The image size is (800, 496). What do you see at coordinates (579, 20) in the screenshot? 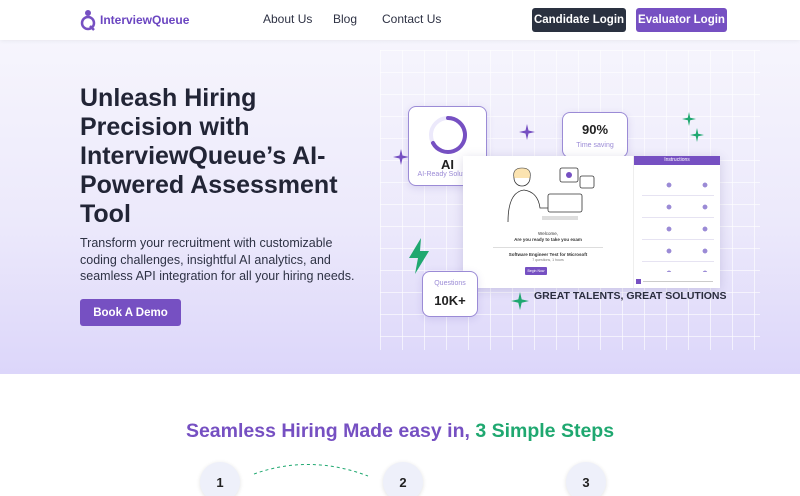
I see `candidate-login-button: Candidate Login` at bounding box center [579, 20].